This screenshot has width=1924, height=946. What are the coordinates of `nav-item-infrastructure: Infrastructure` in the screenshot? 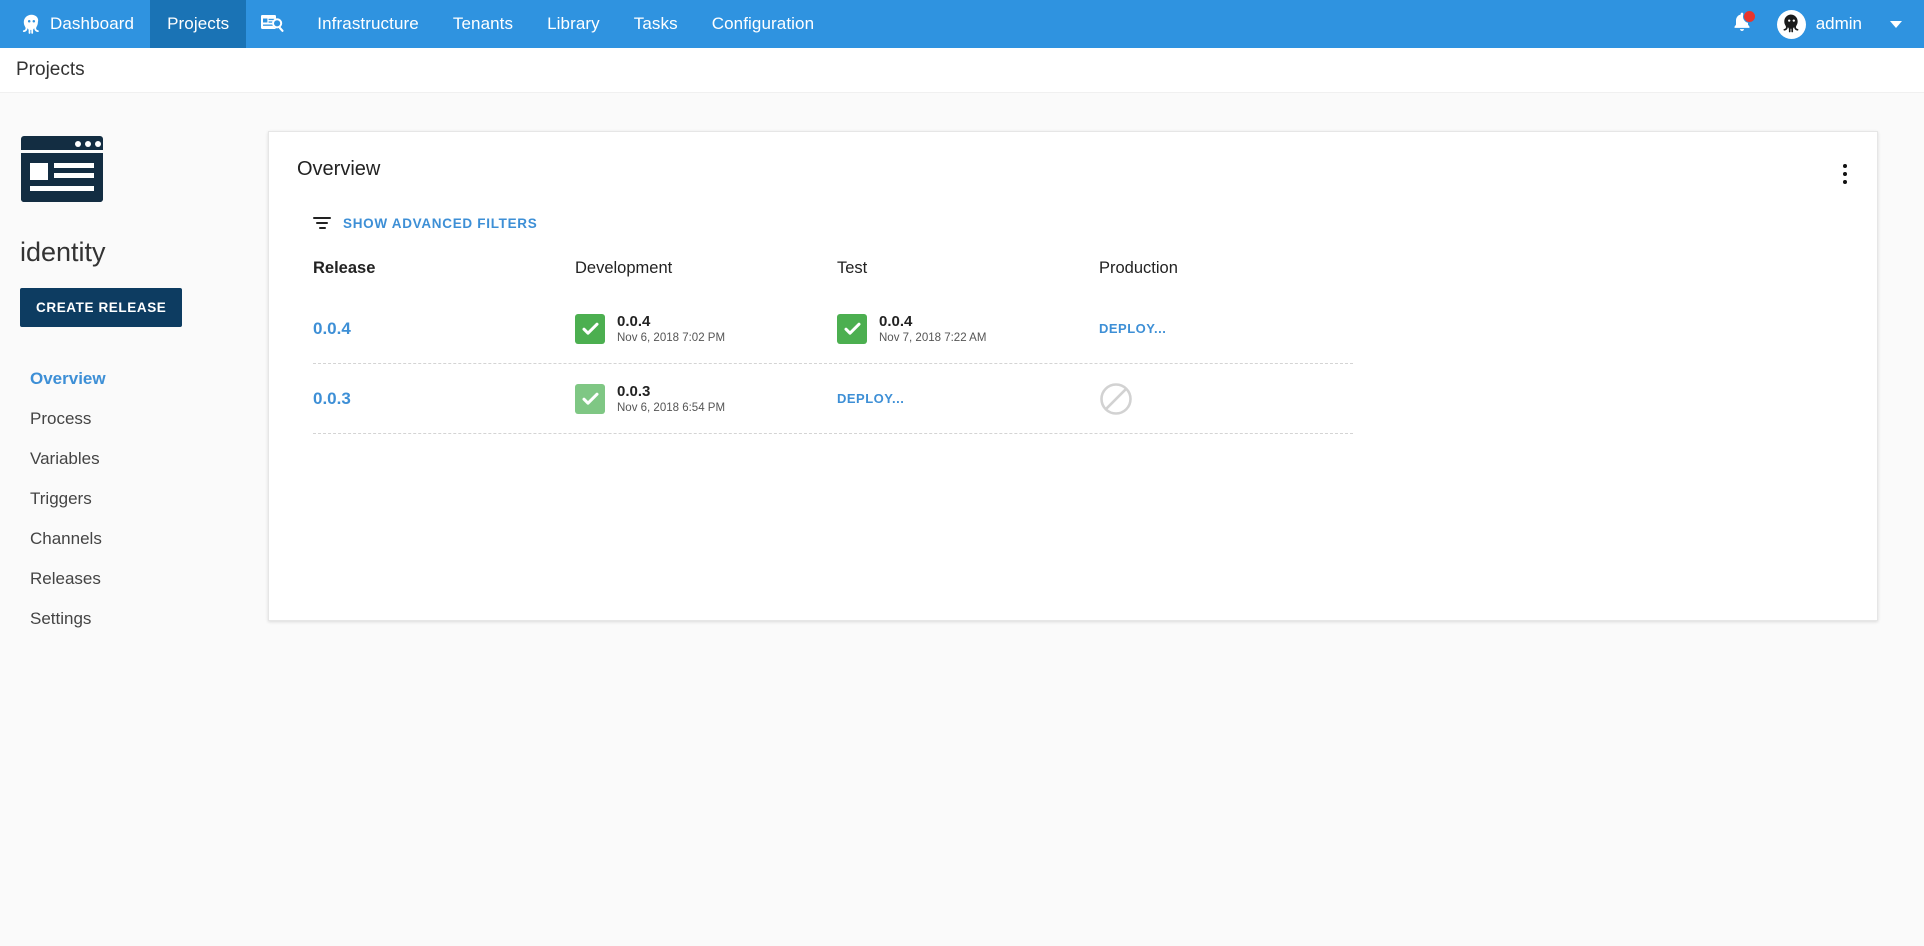 It's located at (368, 24).